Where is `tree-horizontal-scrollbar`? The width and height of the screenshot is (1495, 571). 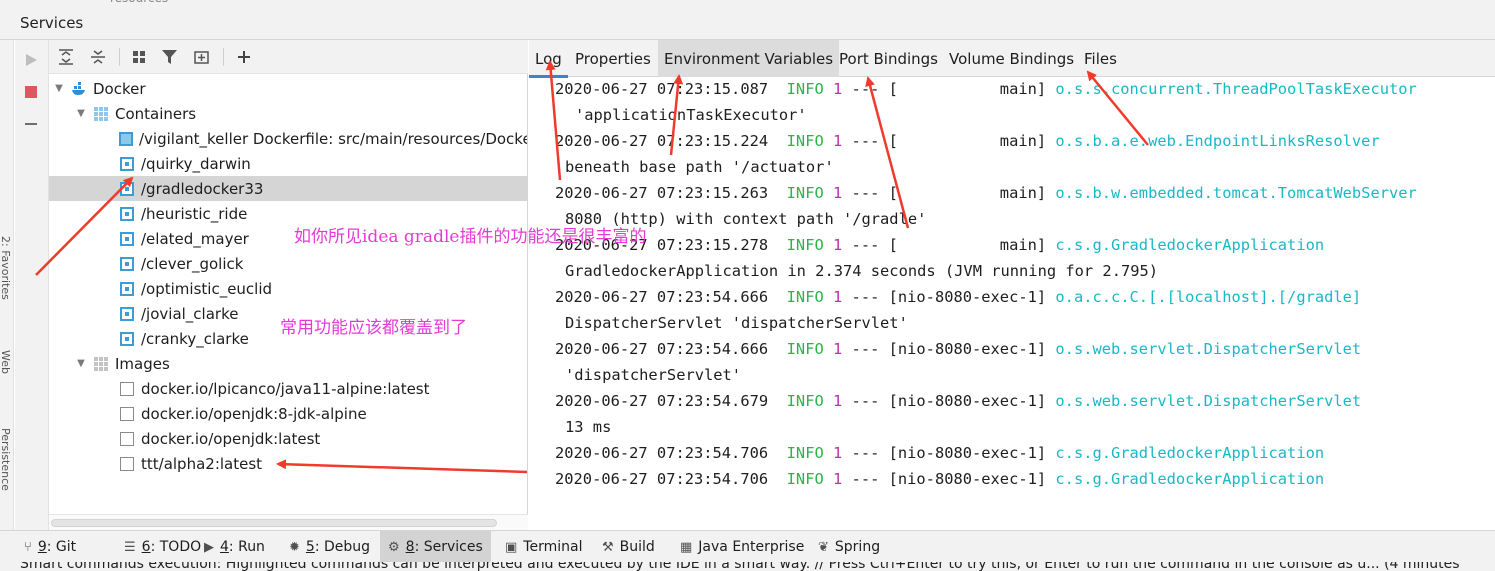
tree-horizontal-scrollbar is located at coordinates (288, 522).